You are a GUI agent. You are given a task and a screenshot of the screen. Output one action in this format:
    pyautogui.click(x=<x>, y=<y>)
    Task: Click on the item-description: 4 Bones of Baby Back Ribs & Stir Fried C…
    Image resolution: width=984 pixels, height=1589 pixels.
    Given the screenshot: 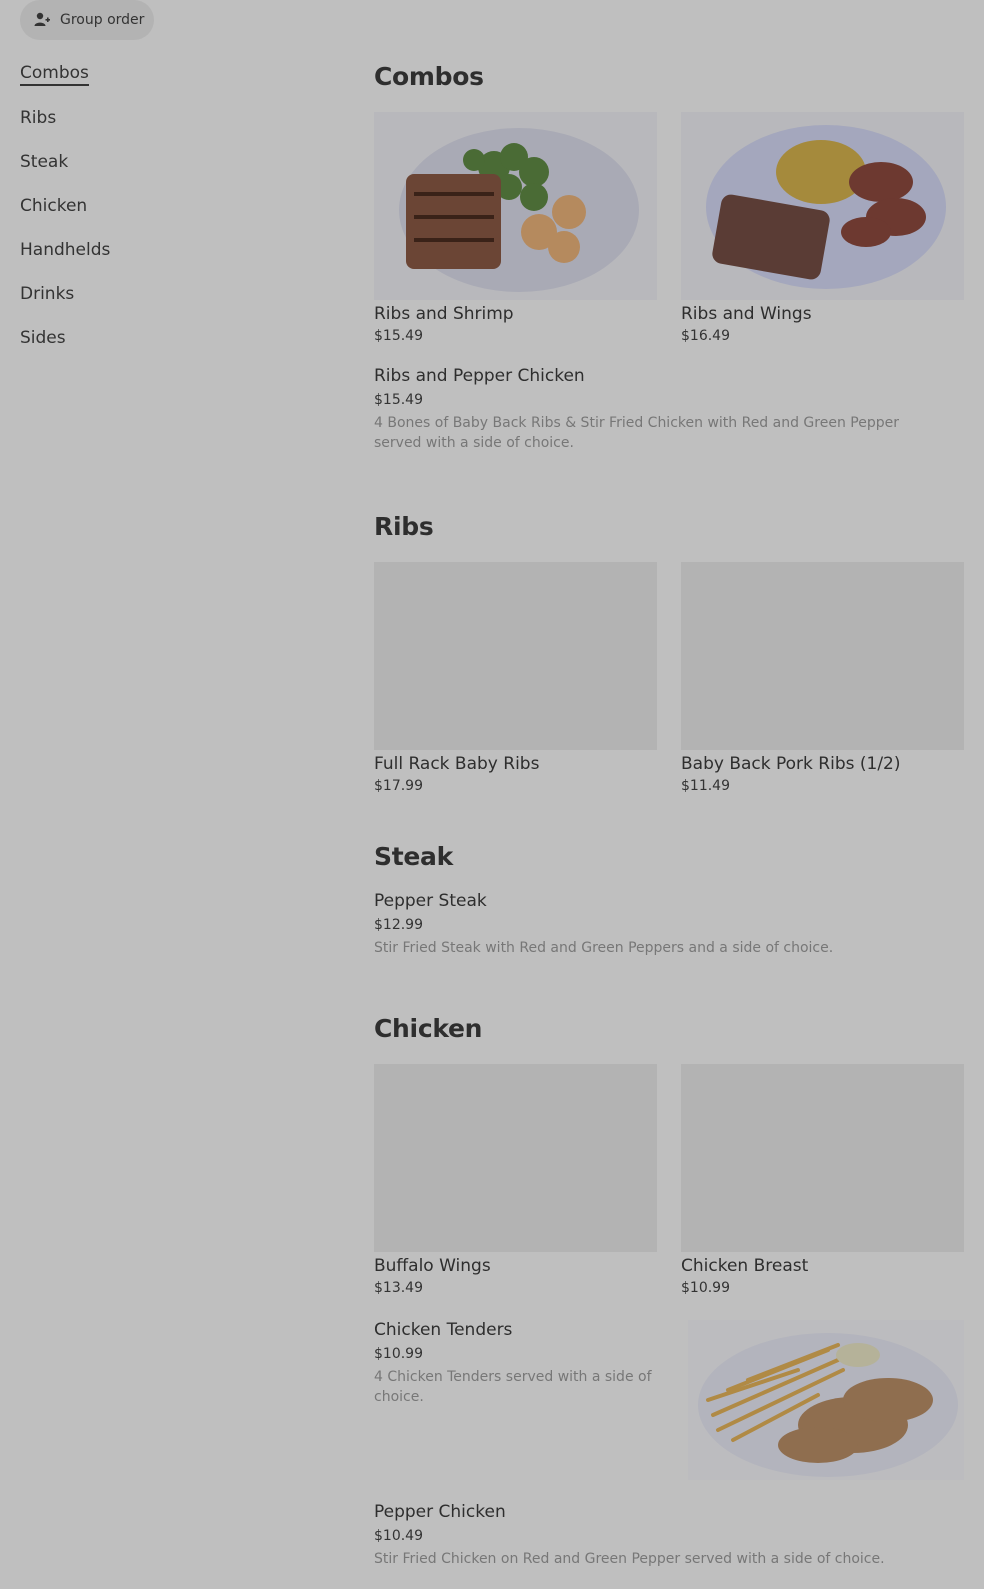 What is the action you would take?
    pyautogui.click(x=636, y=433)
    